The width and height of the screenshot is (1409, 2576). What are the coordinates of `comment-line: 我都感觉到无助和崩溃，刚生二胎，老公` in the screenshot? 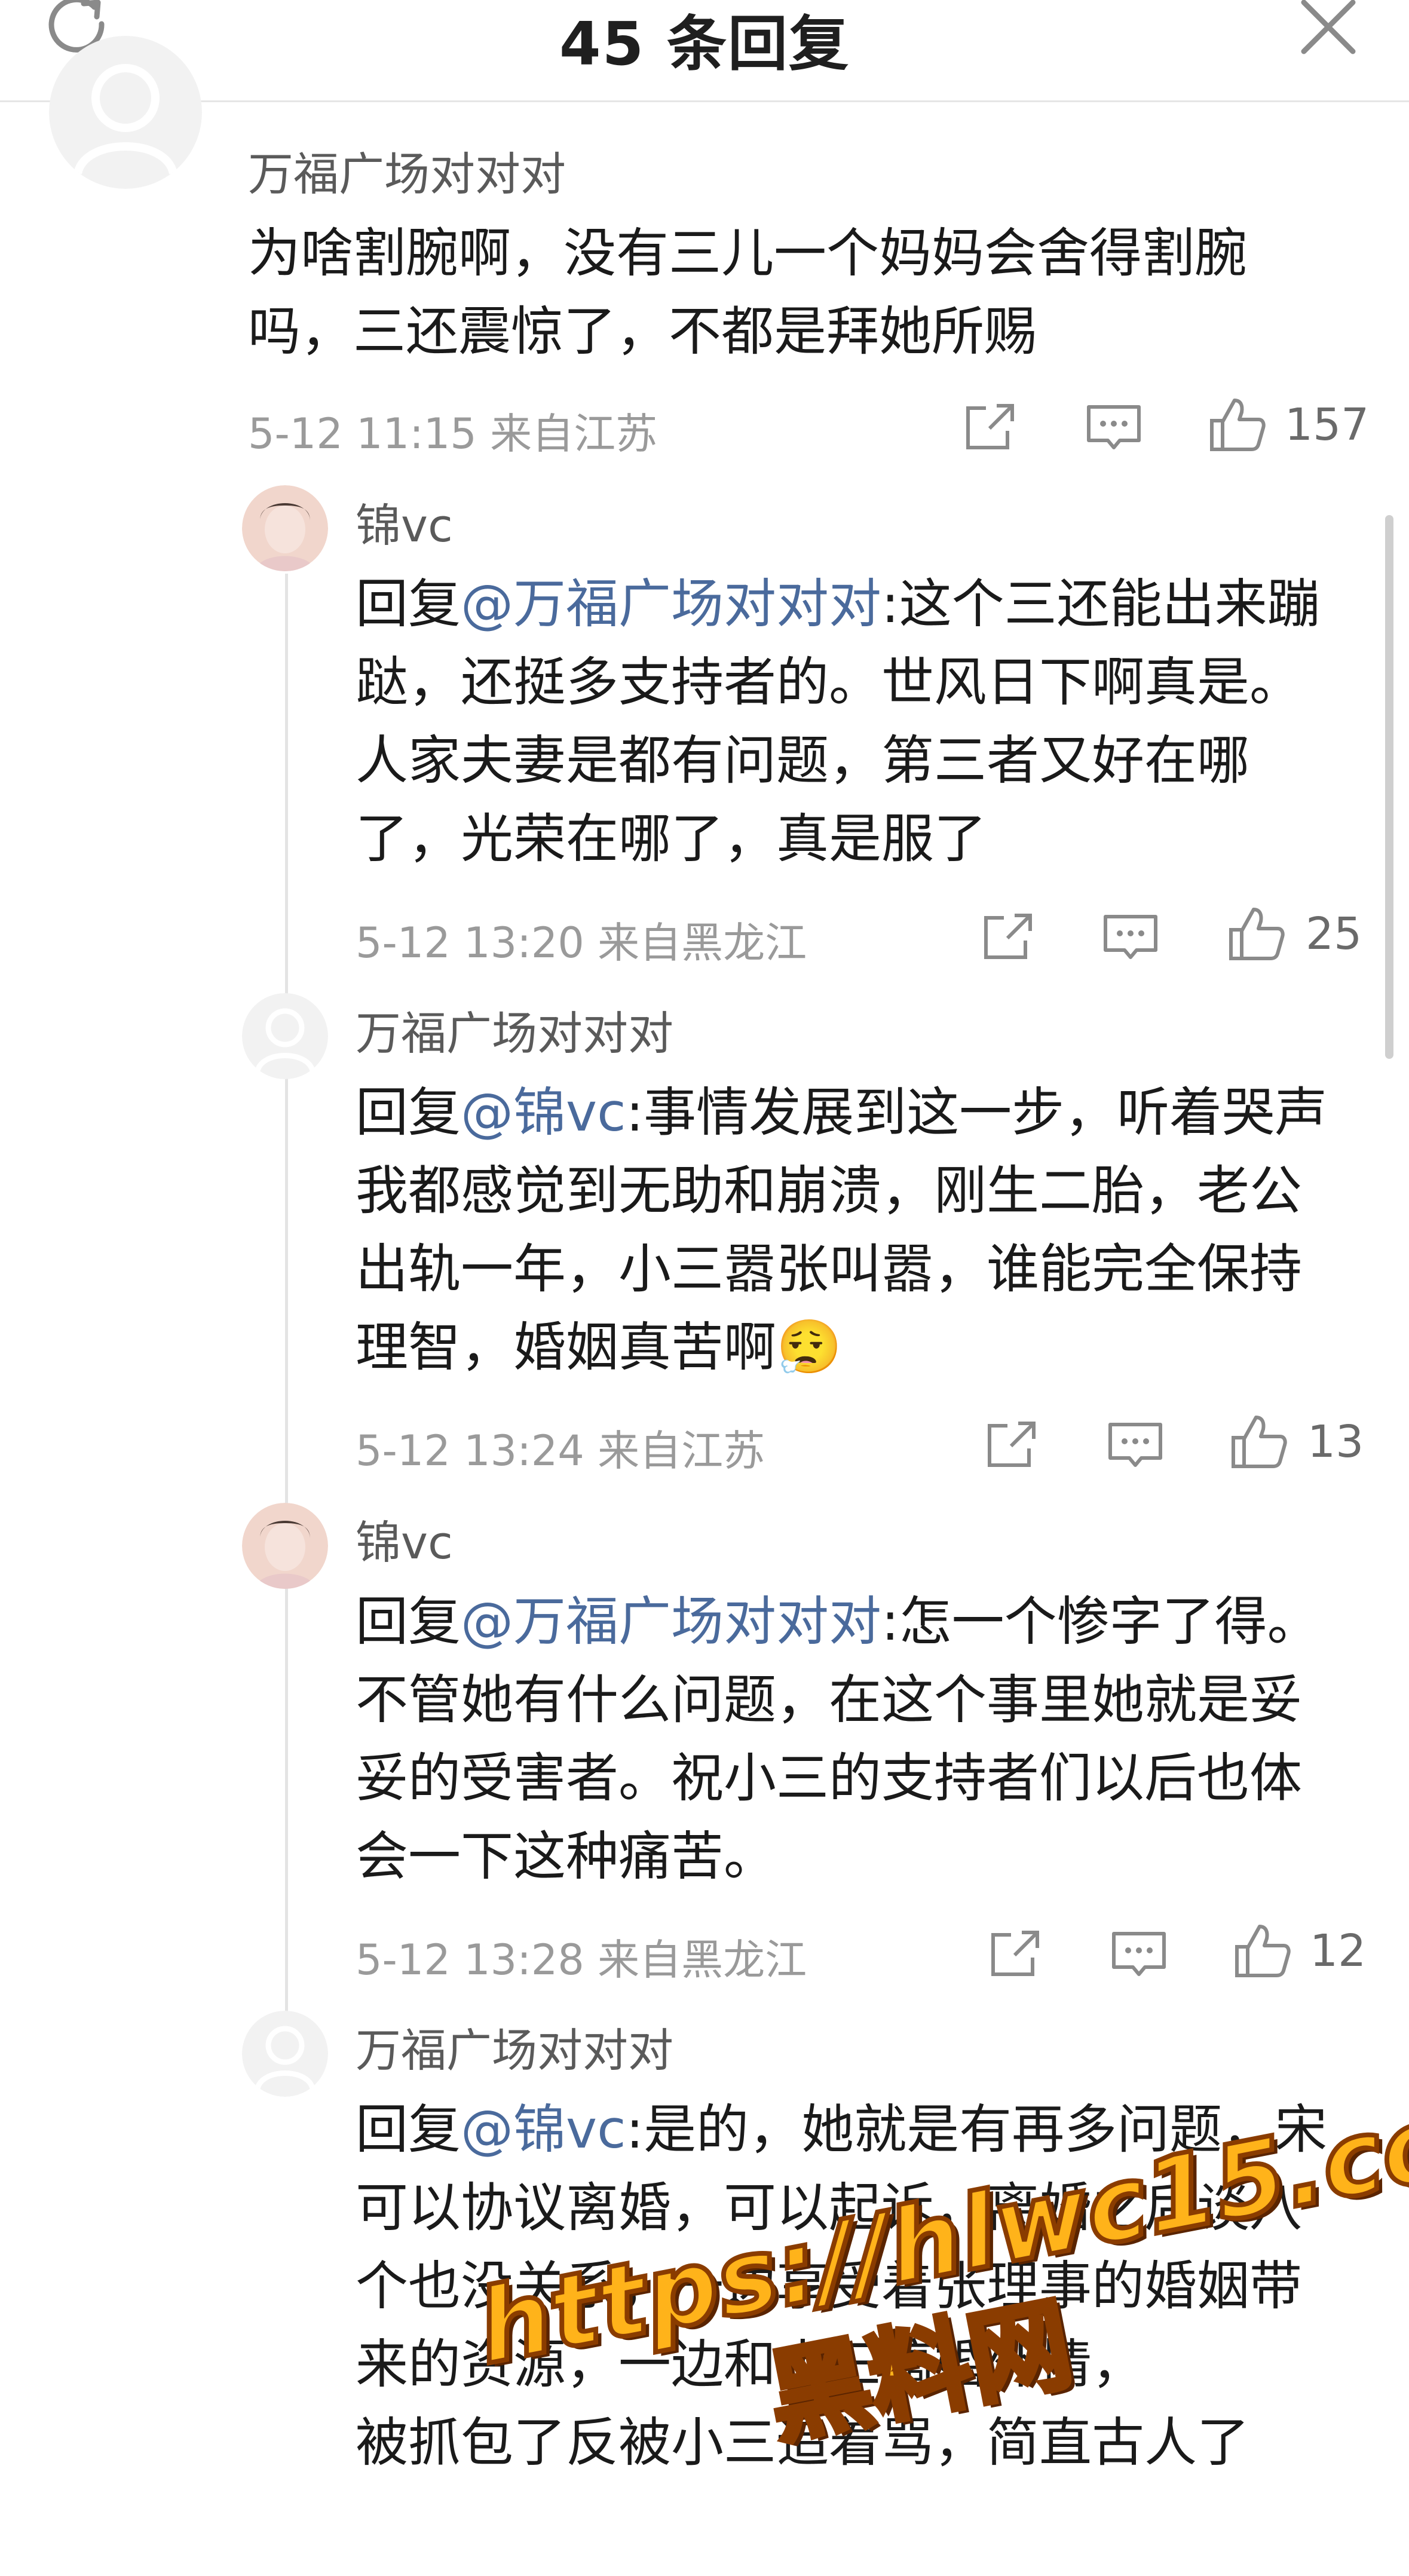 It's located at (829, 1191).